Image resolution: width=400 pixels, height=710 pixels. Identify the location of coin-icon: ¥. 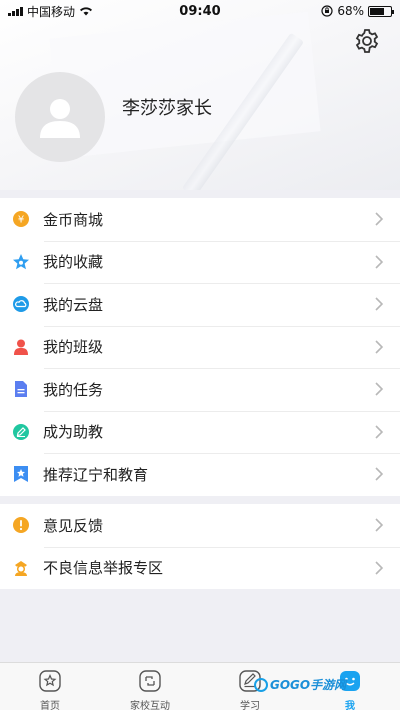
(21, 219).